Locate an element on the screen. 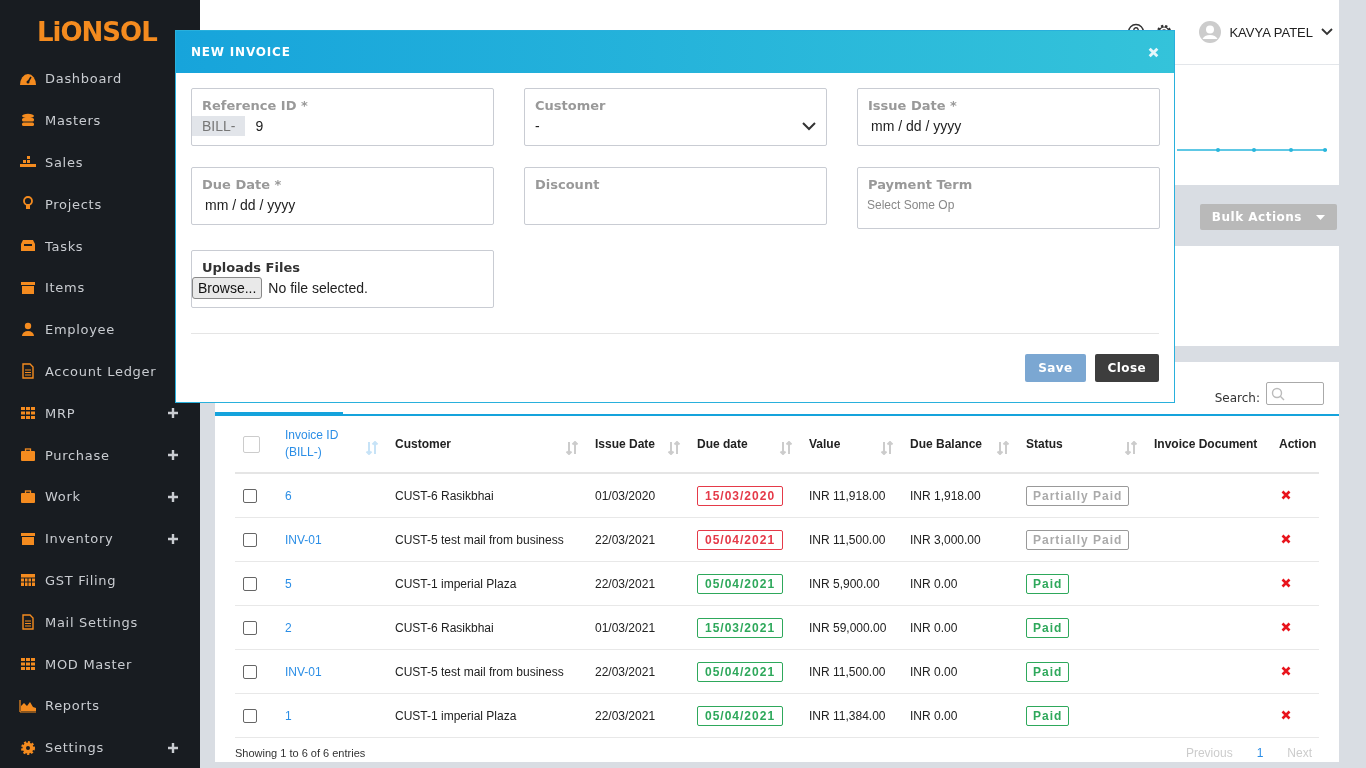  search-label: Search: is located at coordinates (1237, 398).